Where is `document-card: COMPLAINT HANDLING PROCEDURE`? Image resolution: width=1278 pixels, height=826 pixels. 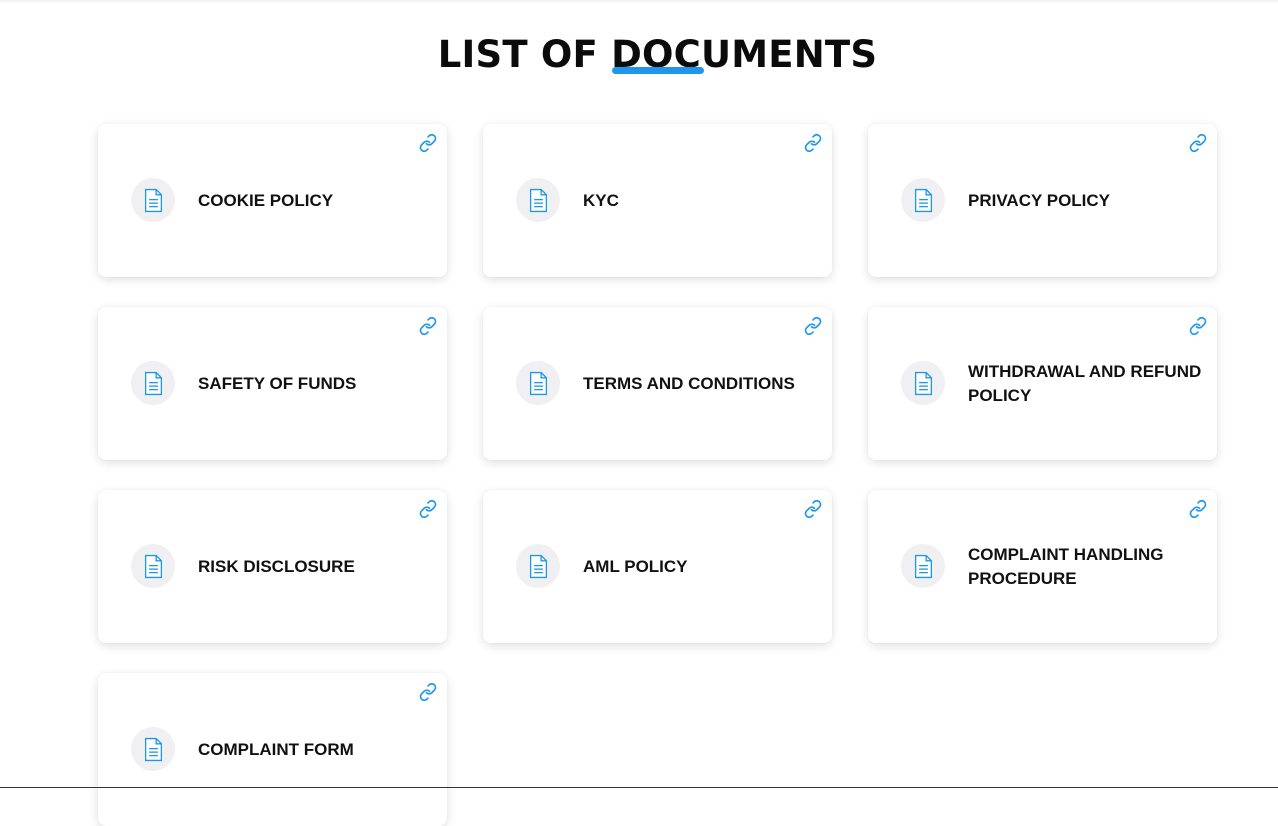 document-card: COMPLAINT HANDLING PROCEDURE is located at coordinates (1042, 566).